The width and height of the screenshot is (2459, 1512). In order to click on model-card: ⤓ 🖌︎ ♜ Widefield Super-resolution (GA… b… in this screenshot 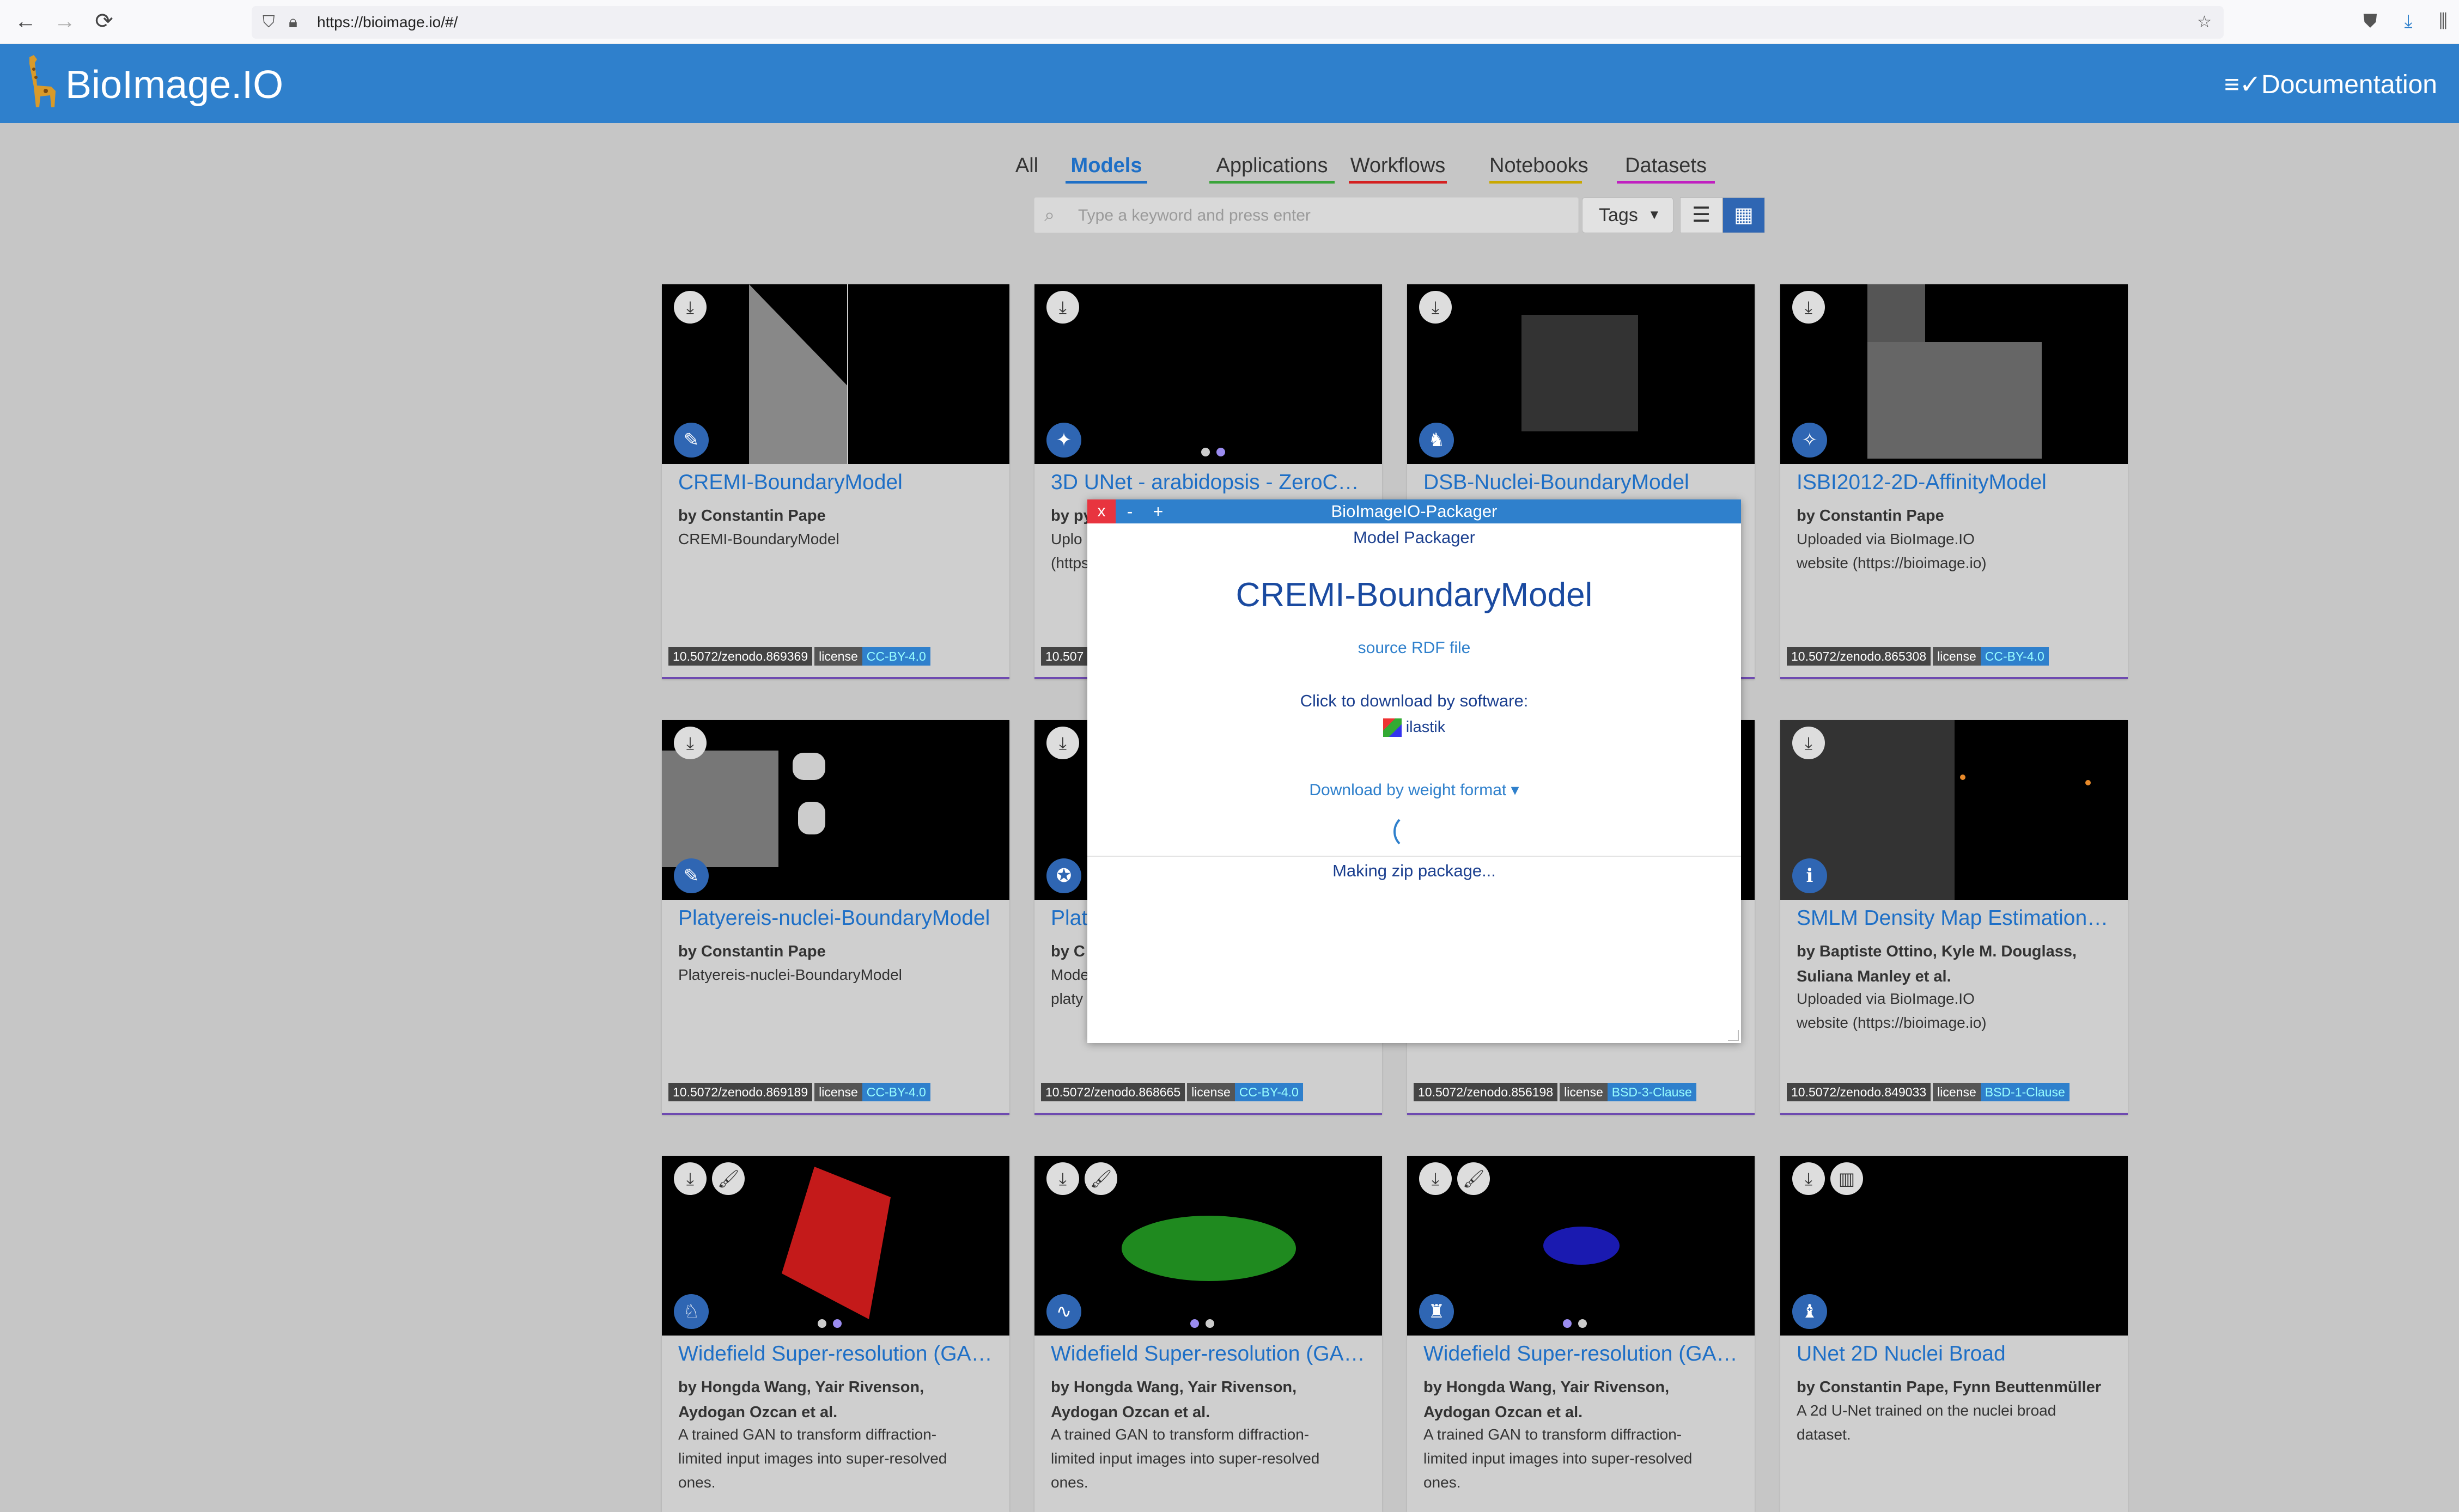, I will do `click(1581, 1334)`.